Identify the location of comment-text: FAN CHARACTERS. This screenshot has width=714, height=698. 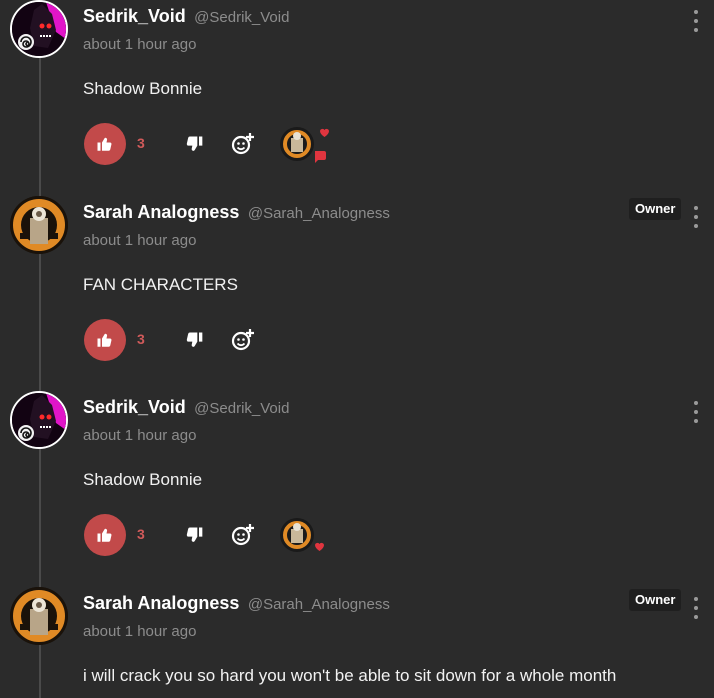
(160, 284).